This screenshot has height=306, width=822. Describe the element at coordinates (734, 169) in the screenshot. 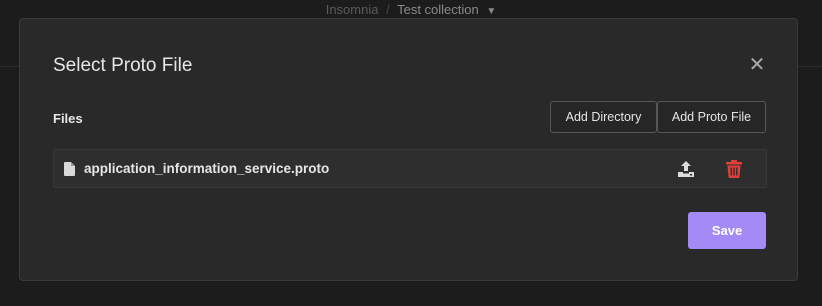

I see `trash-icon` at that location.